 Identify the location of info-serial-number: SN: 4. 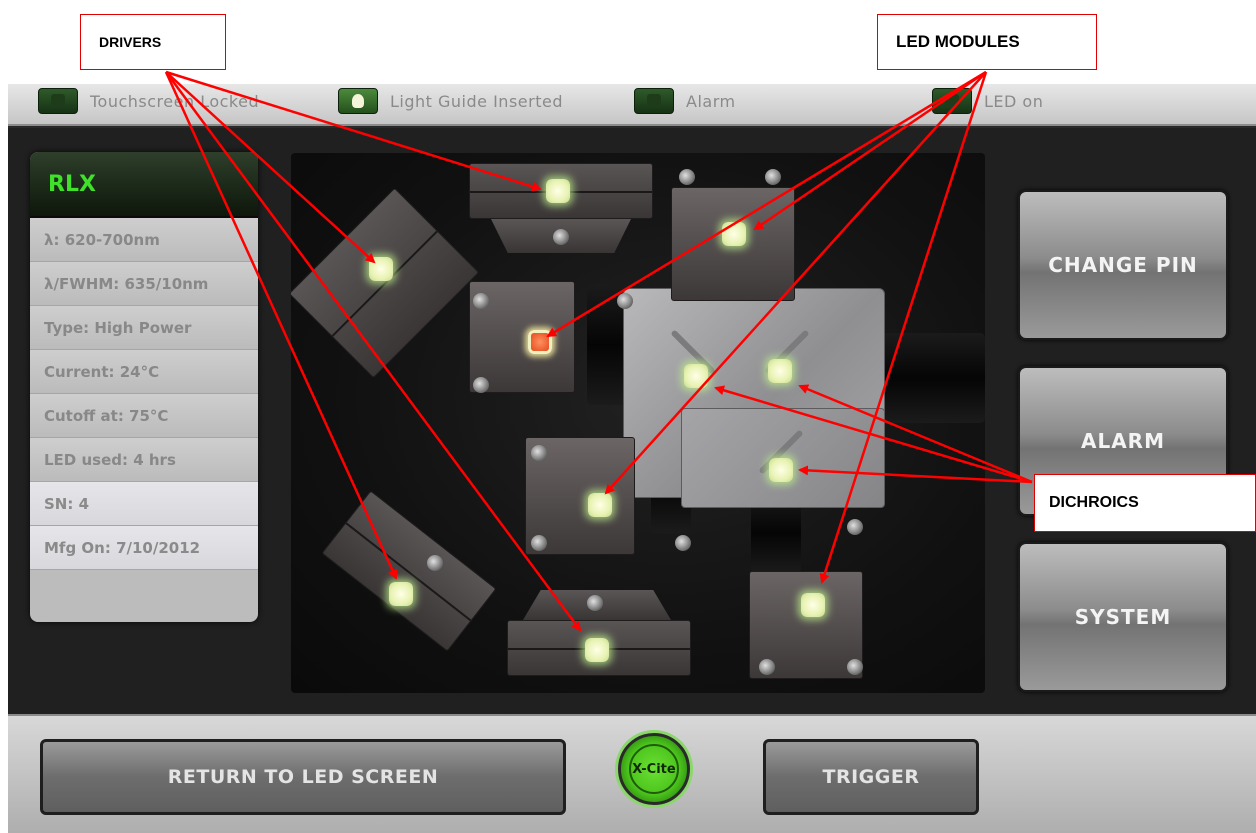
(144, 504).